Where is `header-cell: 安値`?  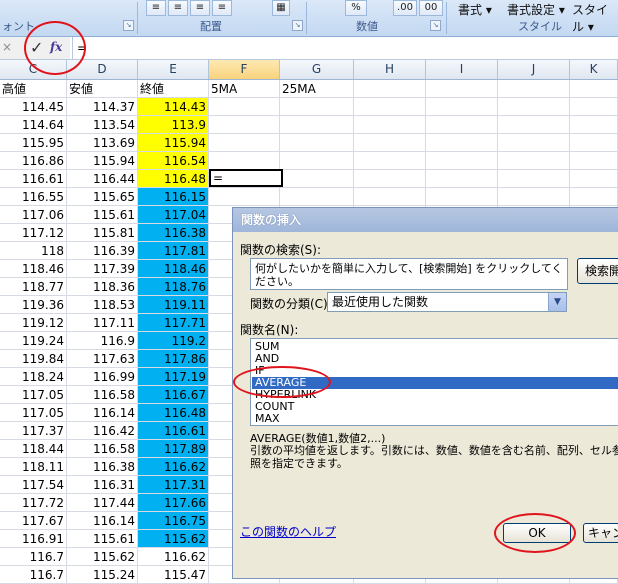 header-cell: 安値 is located at coordinates (102, 89).